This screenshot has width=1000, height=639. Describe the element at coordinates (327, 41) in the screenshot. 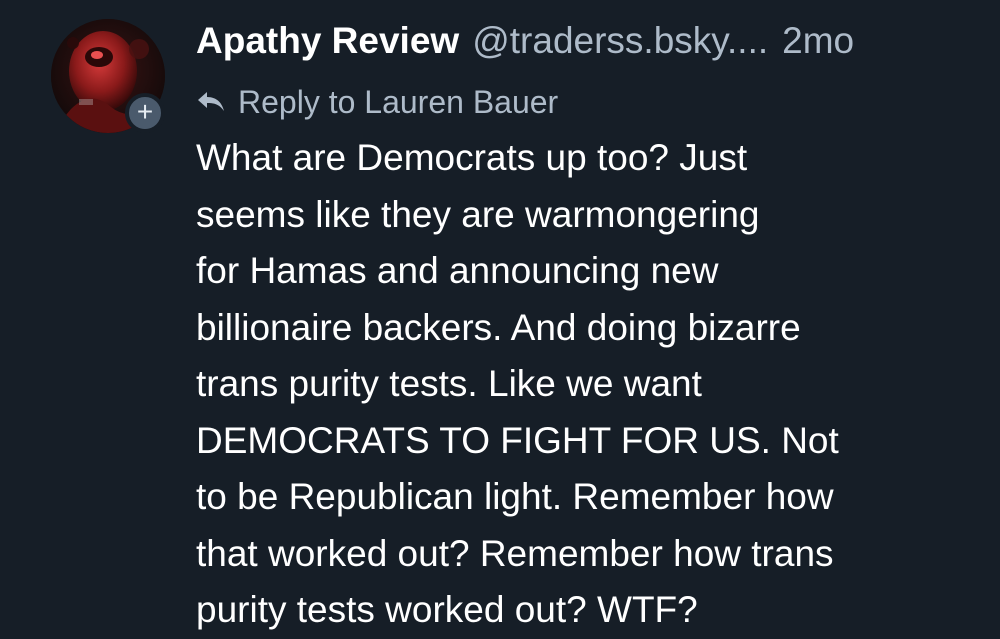

I see `author-display-name: Apathy Review` at that location.